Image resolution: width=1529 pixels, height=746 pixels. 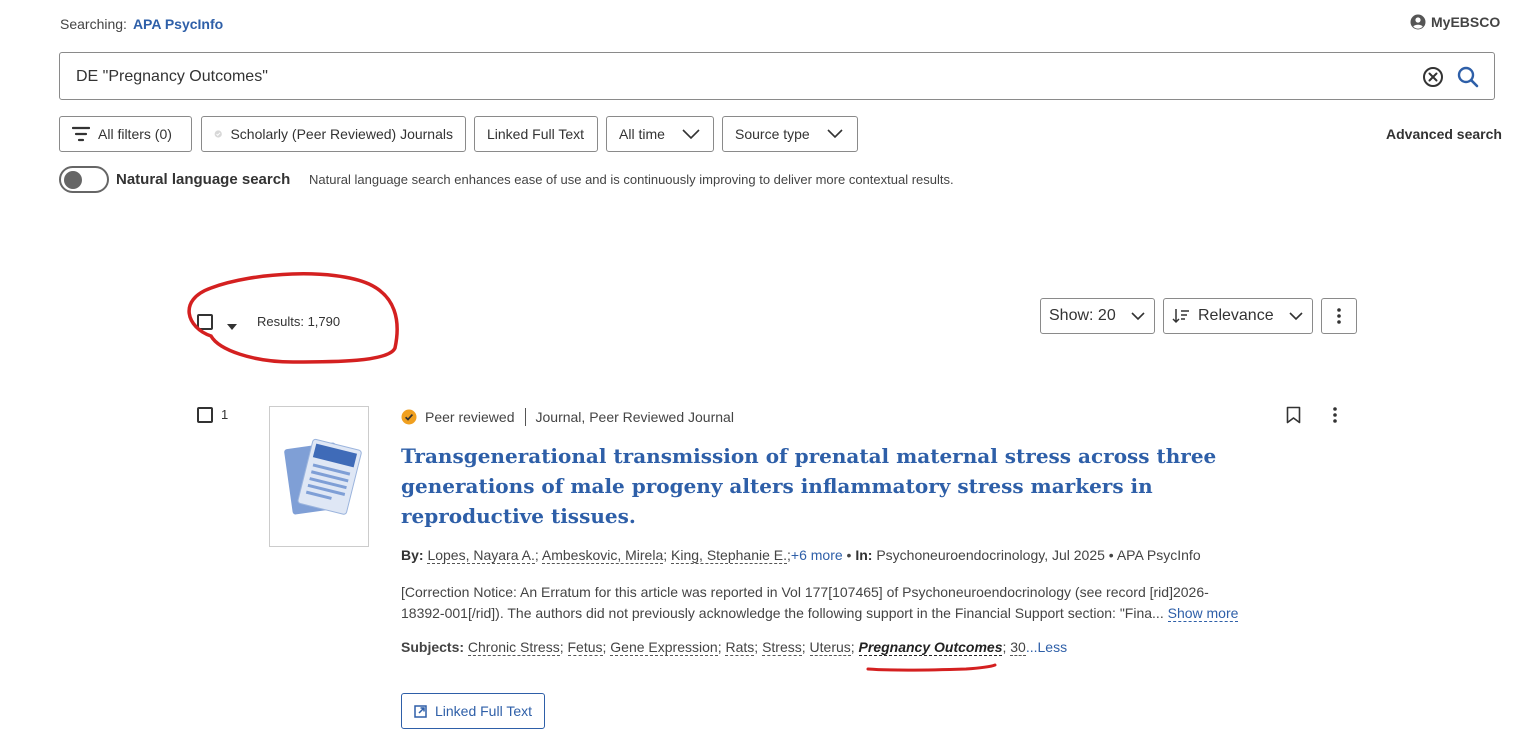 What do you see at coordinates (664, 647) in the screenshot?
I see `subject-link: Gene Expression` at bounding box center [664, 647].